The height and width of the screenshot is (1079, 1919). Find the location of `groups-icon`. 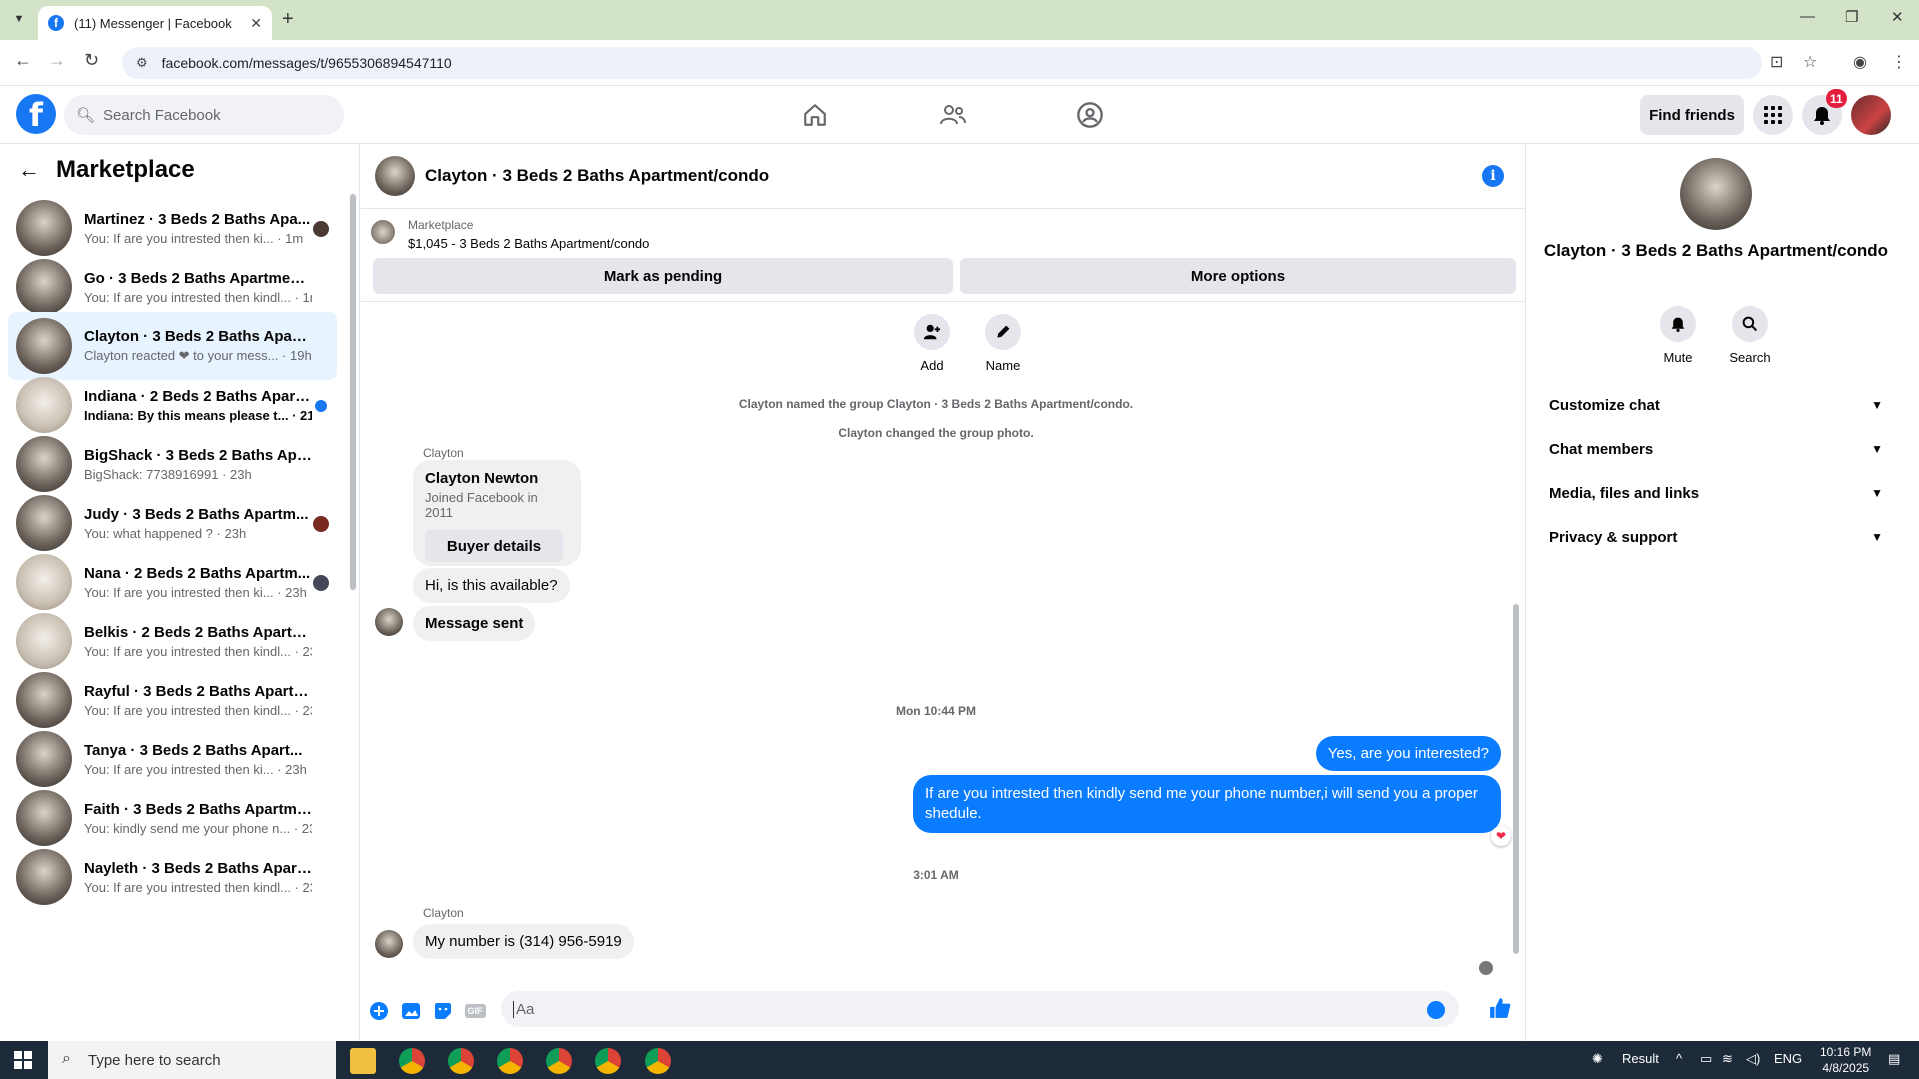

groups-icon is located at coordinates (1090, 115).